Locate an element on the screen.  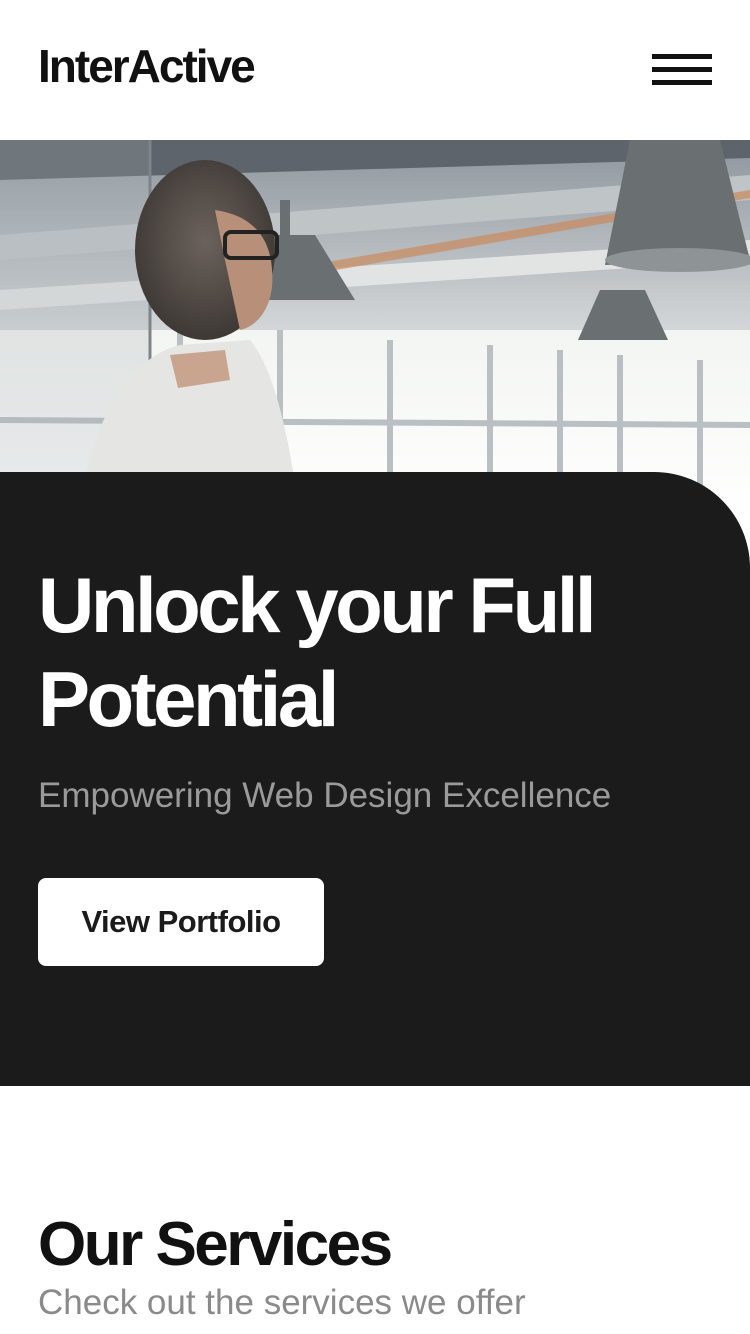
hero-title-line-1: Unlock your Full is located at coordinates (317, 605).